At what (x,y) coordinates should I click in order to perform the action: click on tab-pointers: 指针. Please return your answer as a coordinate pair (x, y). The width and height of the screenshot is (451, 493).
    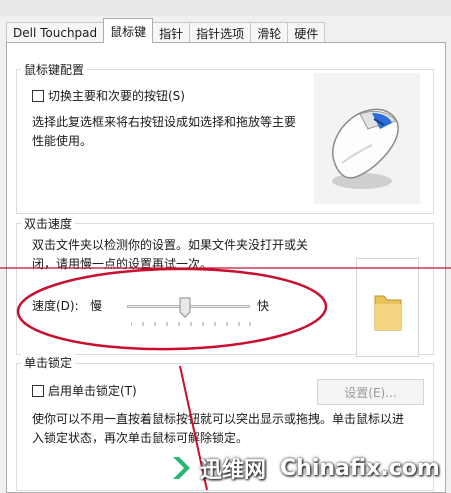
    Looking at the image, I should click on (171, 32).